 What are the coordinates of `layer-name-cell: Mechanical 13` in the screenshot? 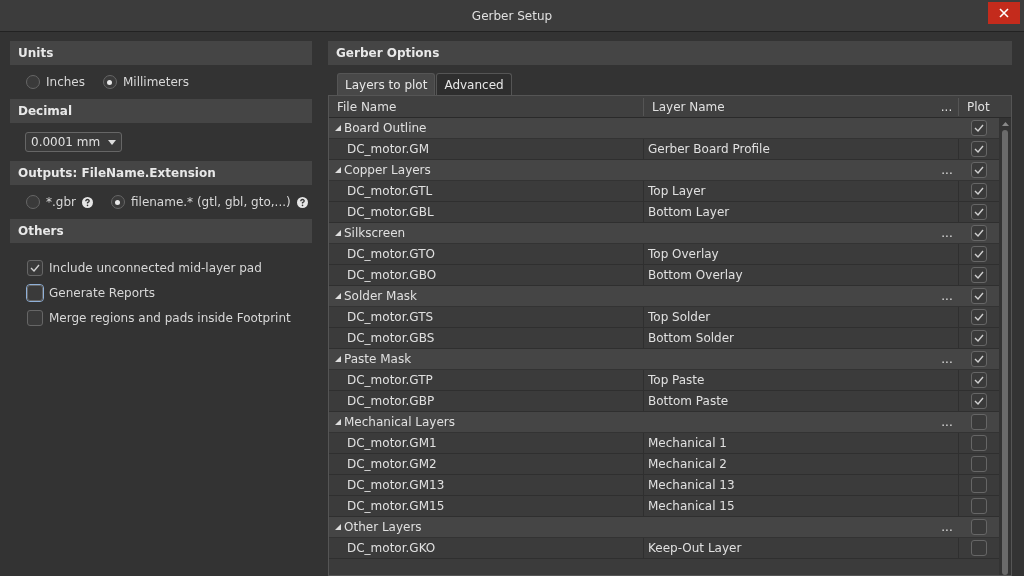 It's located at (801, 485).